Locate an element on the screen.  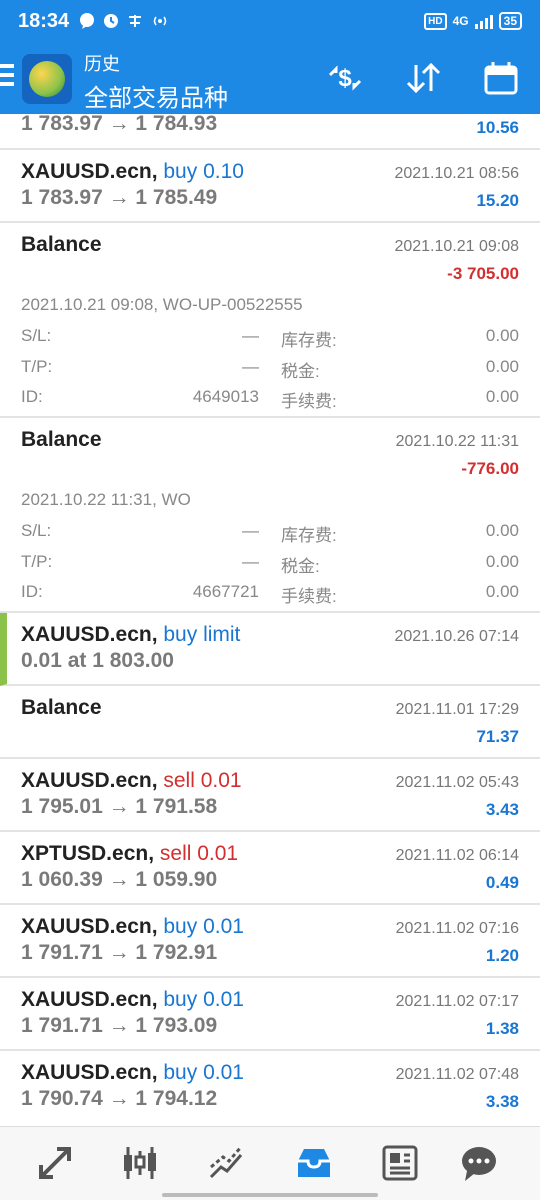
balance-amount: 71.37 is located at coordinates (497, 736).